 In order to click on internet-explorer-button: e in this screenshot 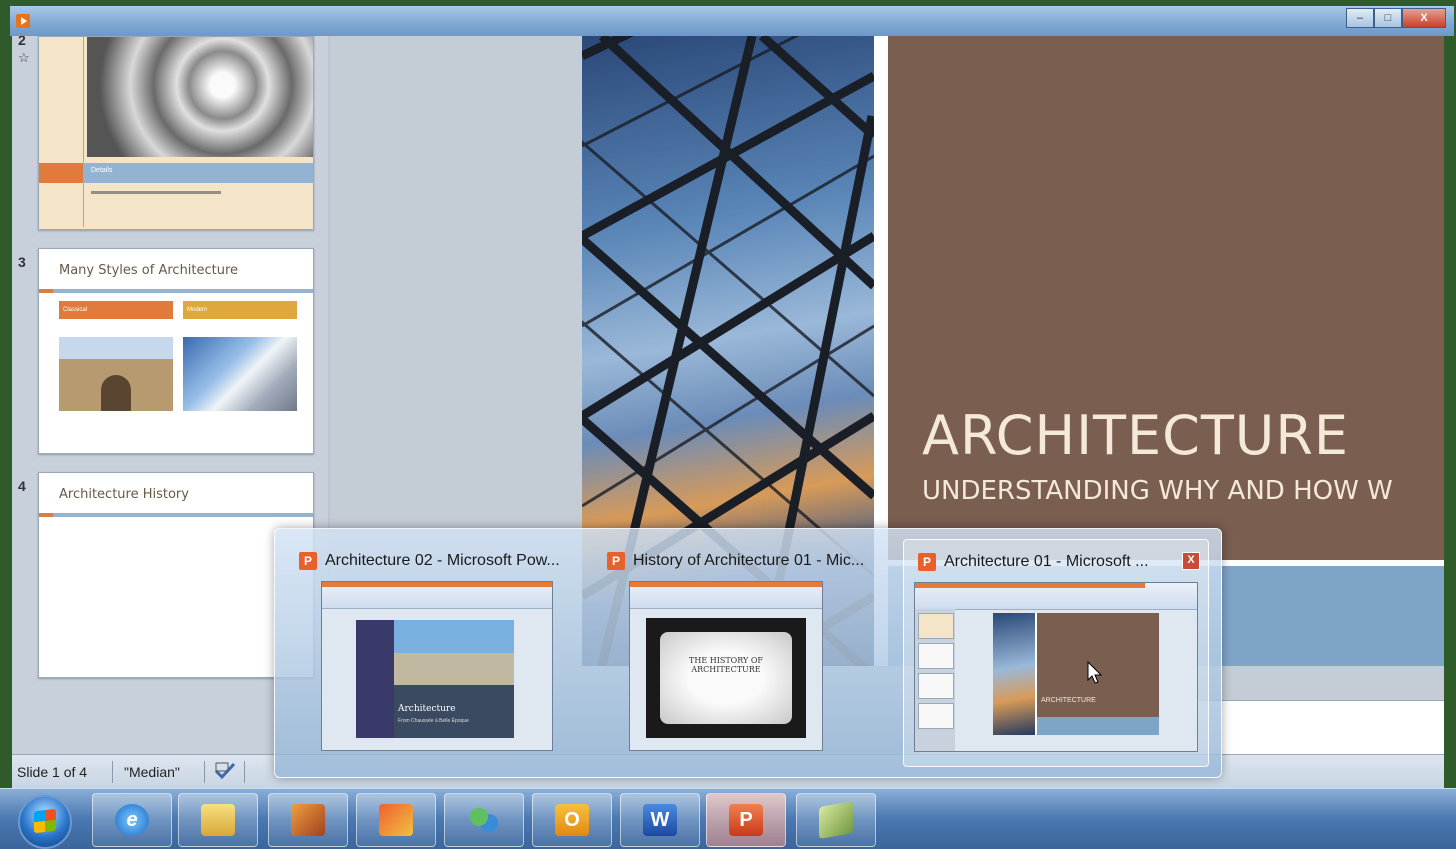, I will do `click(132, 820)`.